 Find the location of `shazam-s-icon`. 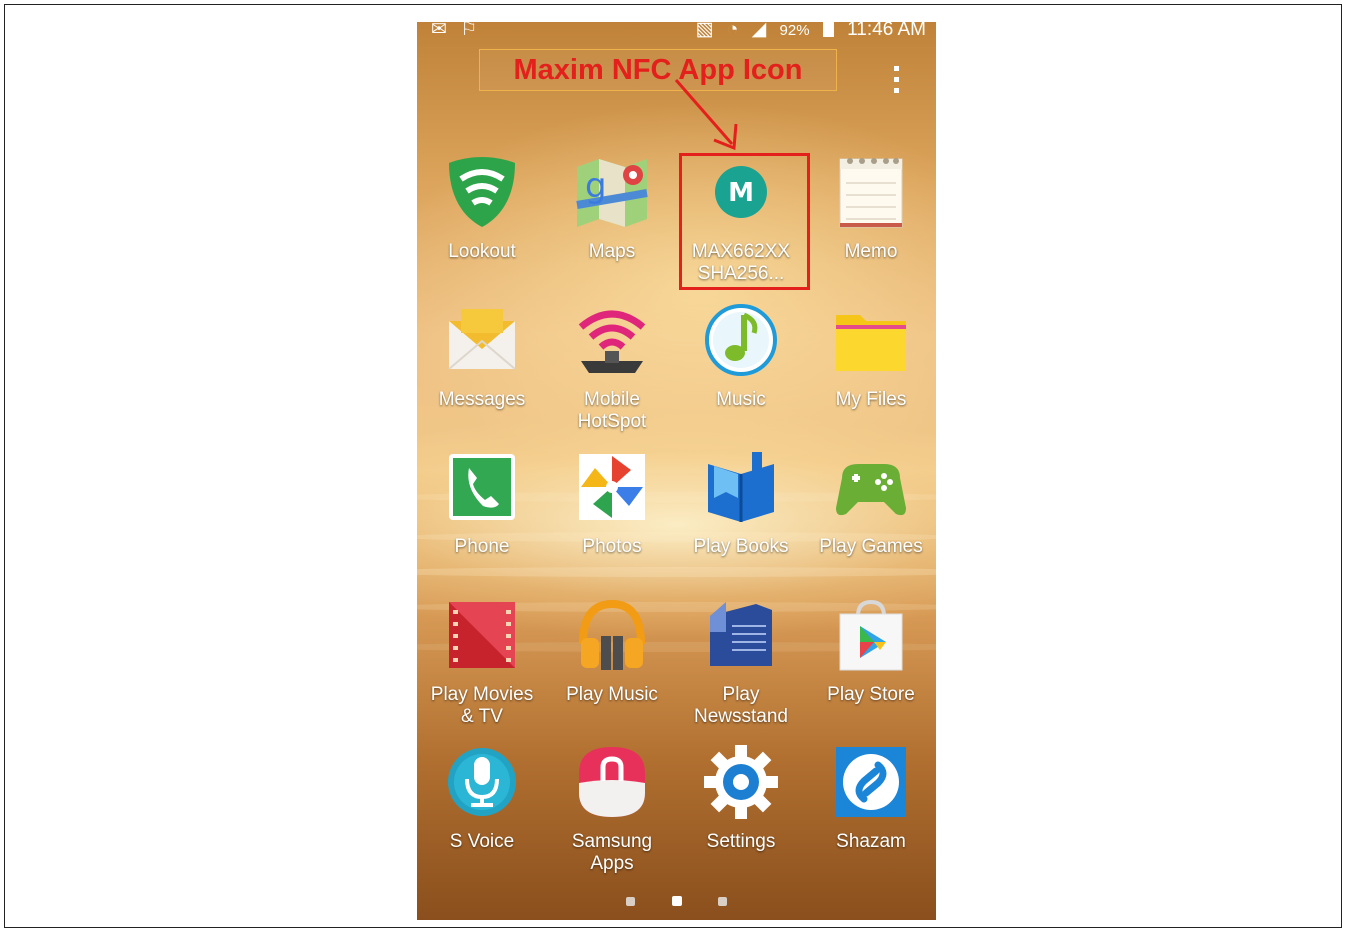

shazam-s-icon is located at coordinates (871, 782).